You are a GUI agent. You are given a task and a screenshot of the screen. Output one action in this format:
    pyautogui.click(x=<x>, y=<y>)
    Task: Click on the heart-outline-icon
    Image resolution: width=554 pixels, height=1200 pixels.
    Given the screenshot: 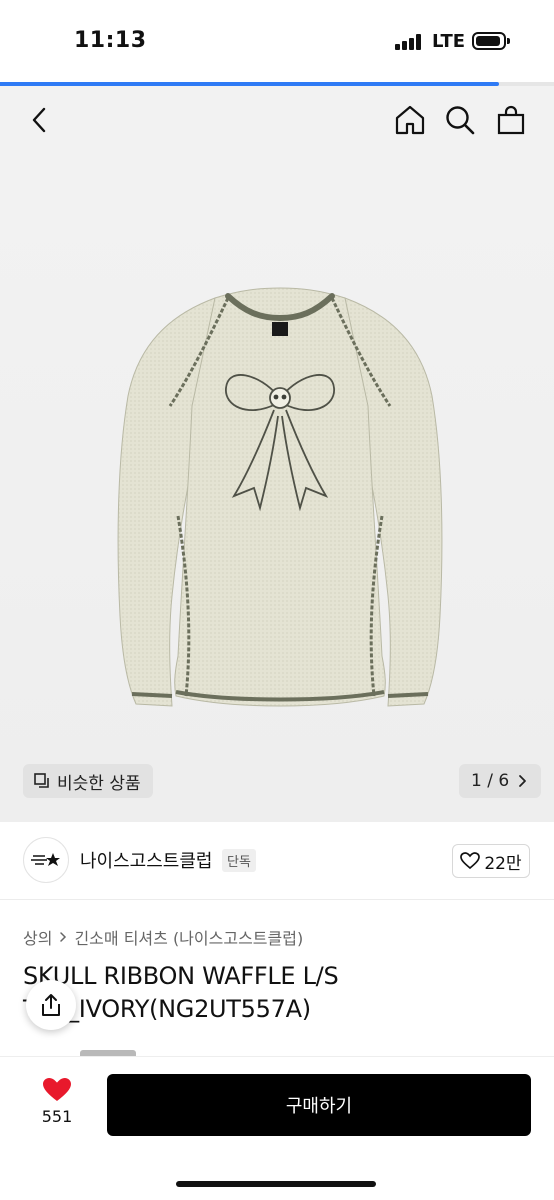 What is the action you would take?
    pyautogui.click(x=470, y=861)
    